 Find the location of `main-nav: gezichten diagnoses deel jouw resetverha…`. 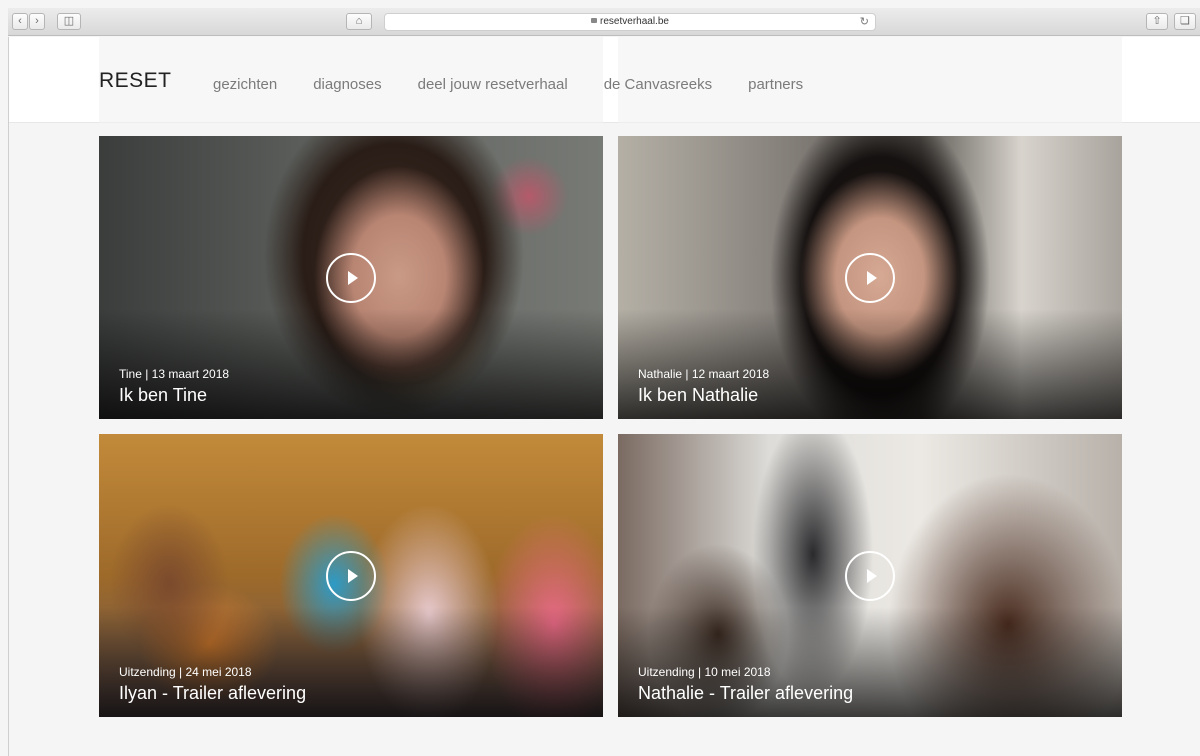

main-nav: gezichten diagnoses deel jouw resetverha… is located at coordinates (526, 84).